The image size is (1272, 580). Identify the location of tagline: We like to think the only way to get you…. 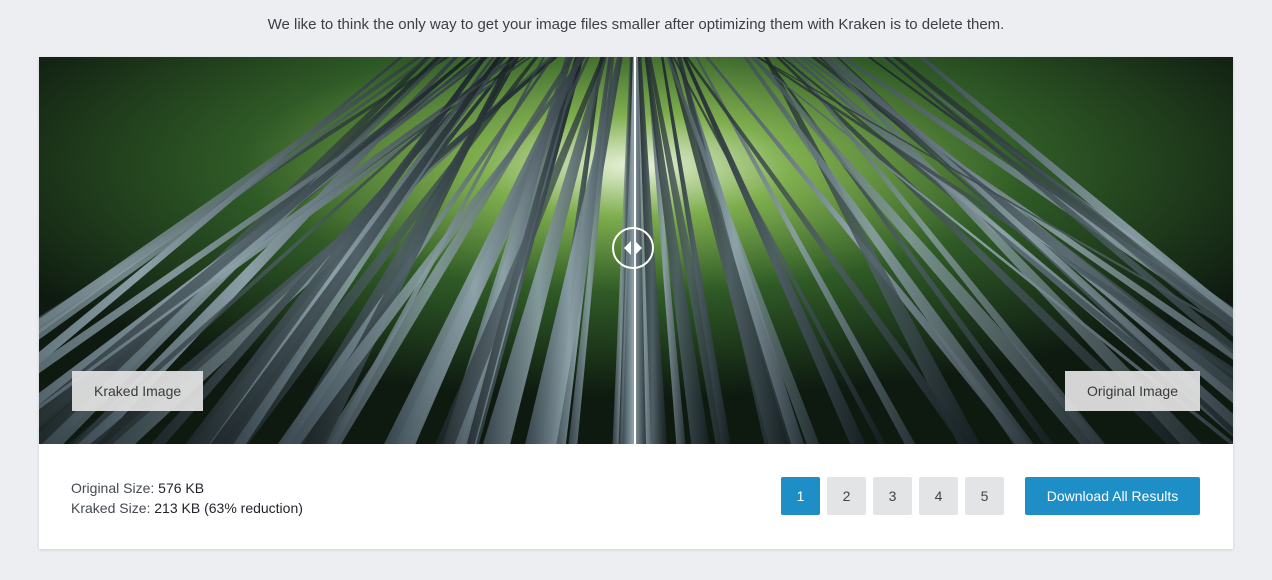
(636, 24).